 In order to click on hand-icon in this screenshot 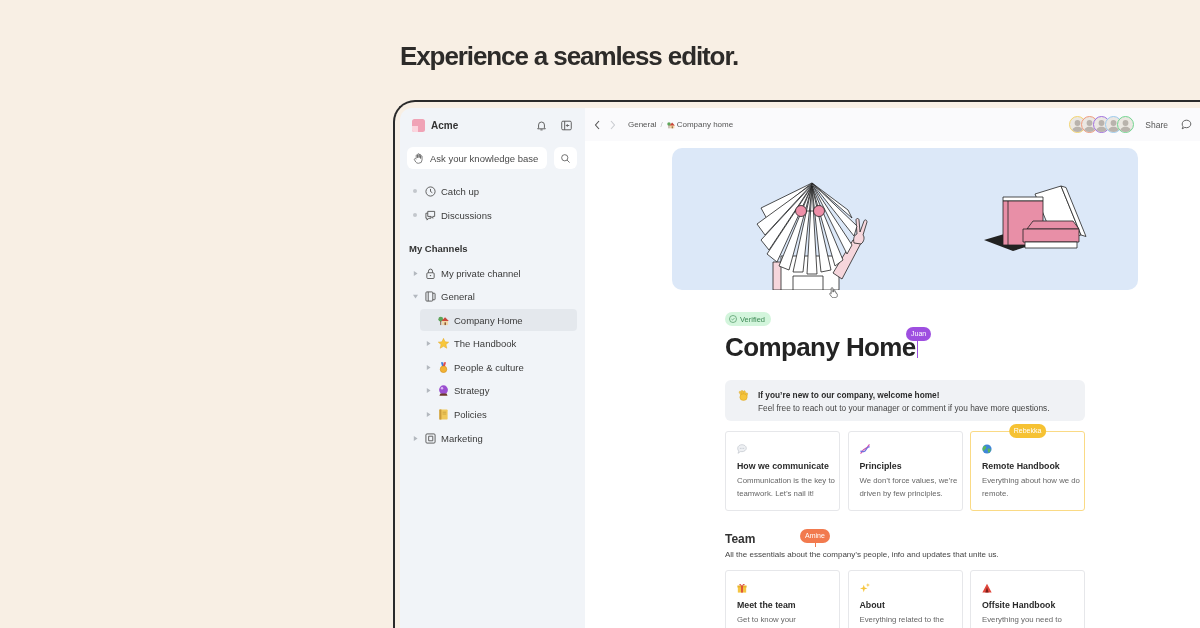, I will do `click(418, 158)`.